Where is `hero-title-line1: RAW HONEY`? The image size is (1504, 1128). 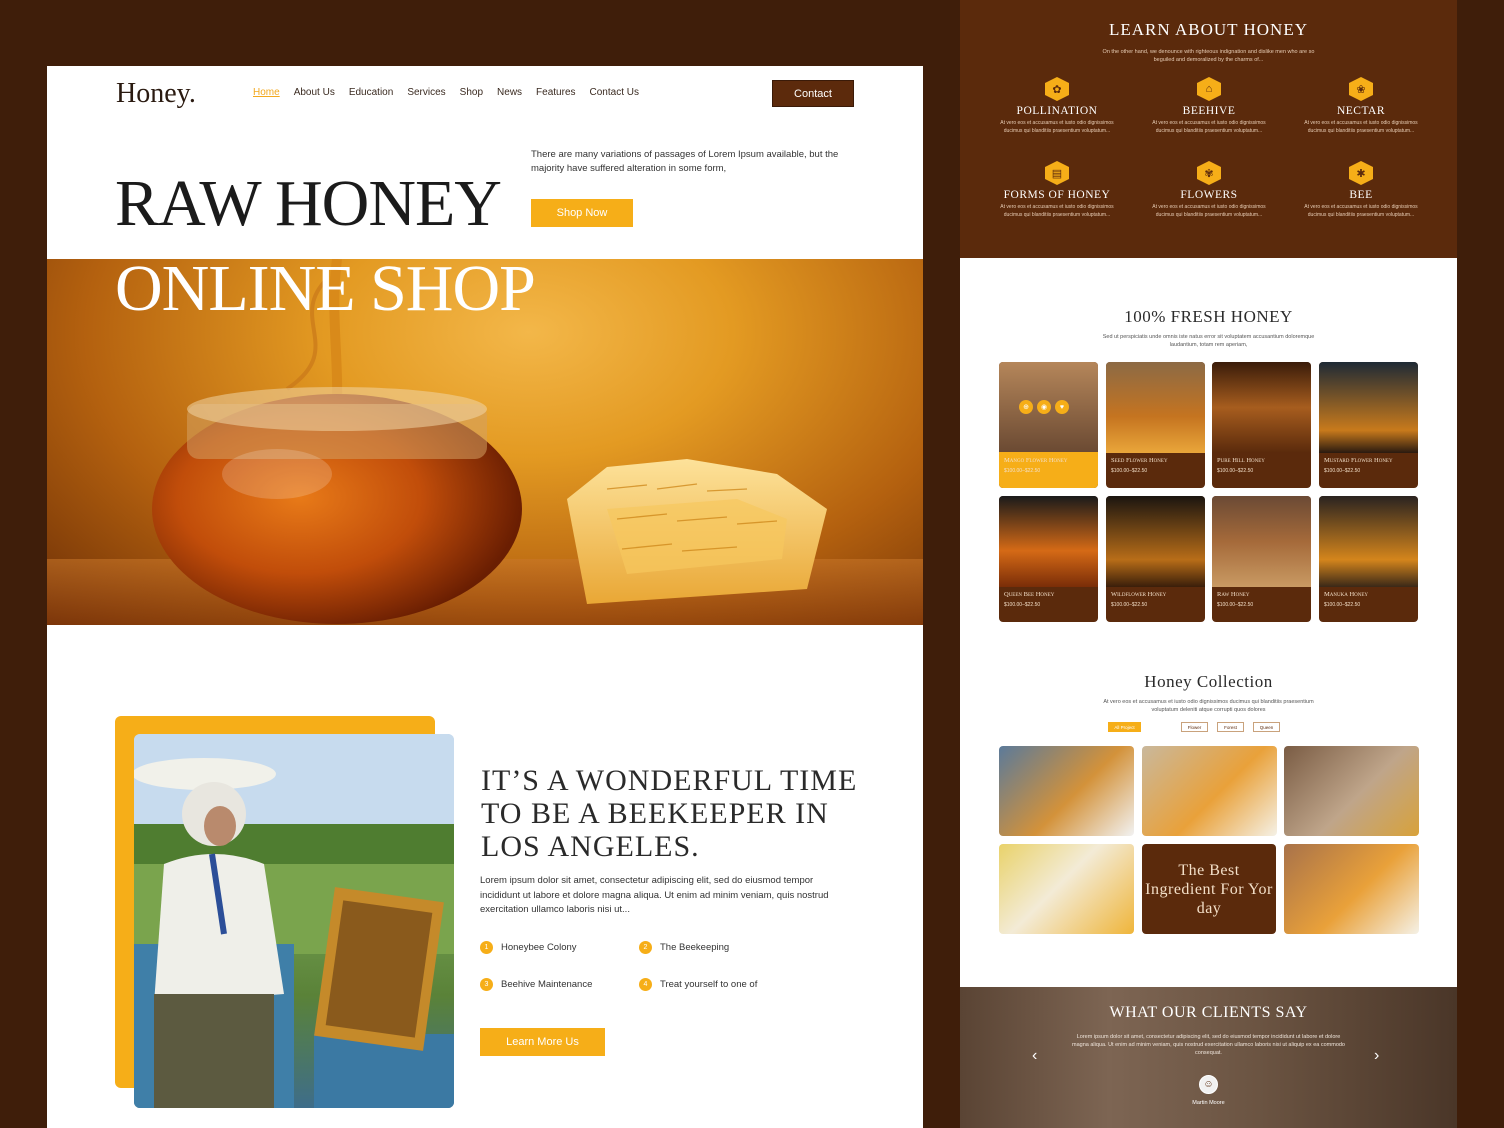
hero-title-line1: RAW HONEY is located at coordinates (308, 203).